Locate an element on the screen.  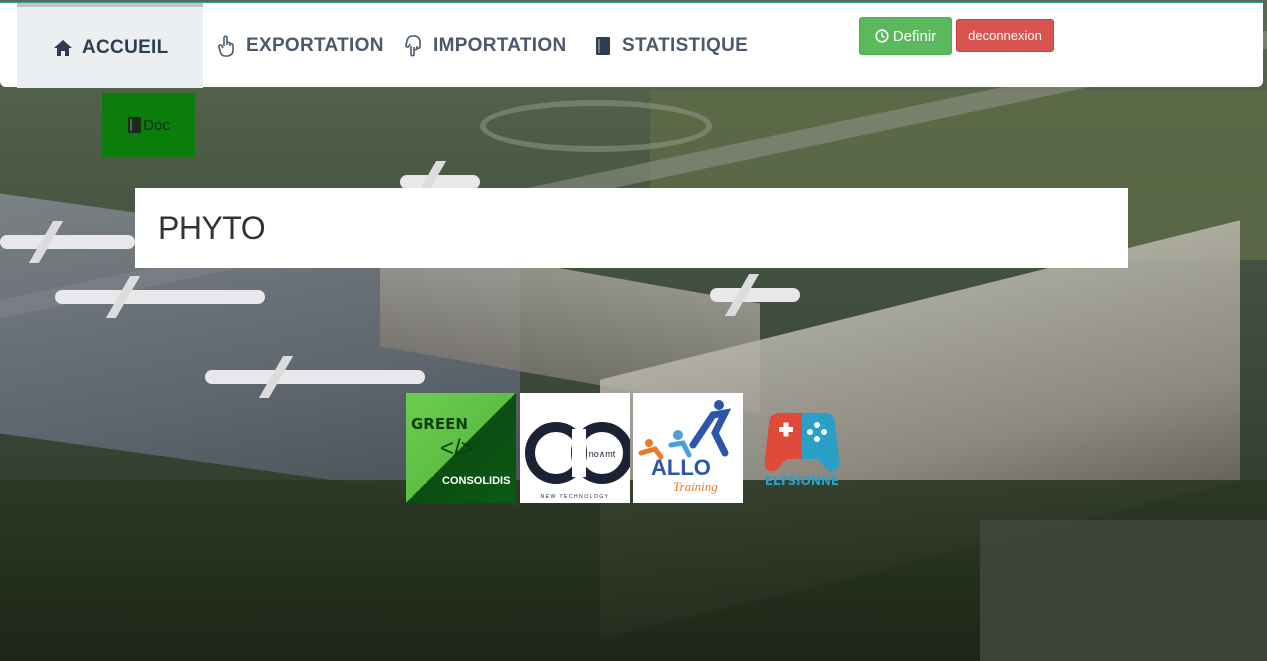
hand-pointer-down-icon is located at coordinates (414, 45).